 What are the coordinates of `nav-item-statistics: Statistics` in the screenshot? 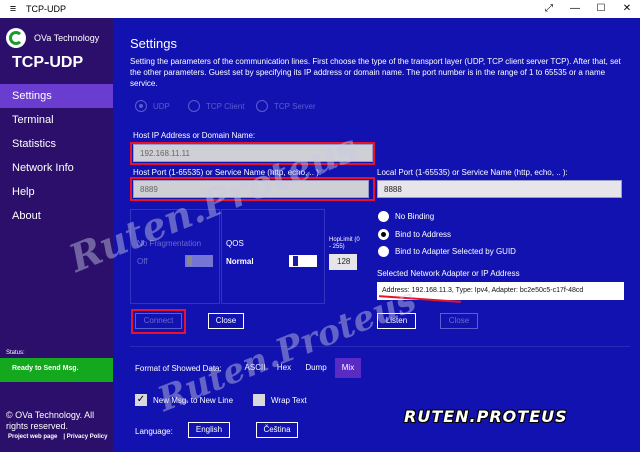 It's located at (56, 144).